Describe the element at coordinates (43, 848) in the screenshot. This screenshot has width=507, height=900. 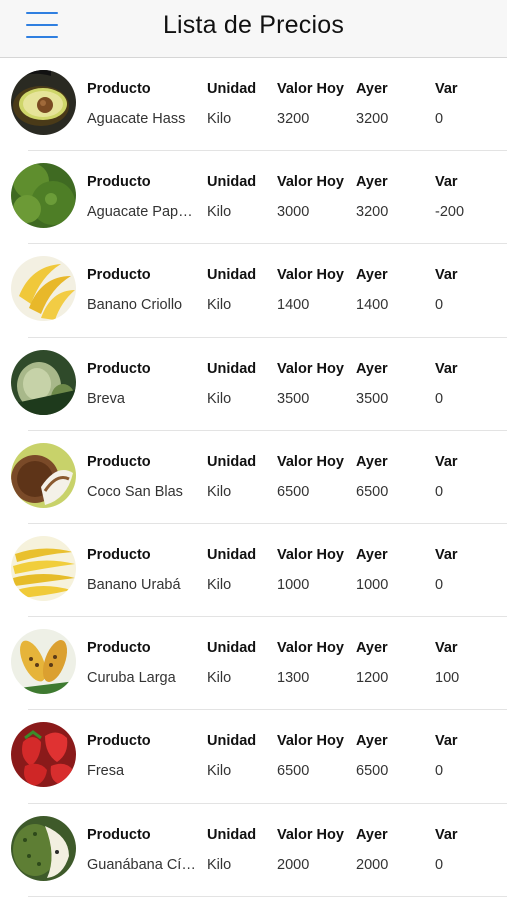
I see `soursop-image` at that location.